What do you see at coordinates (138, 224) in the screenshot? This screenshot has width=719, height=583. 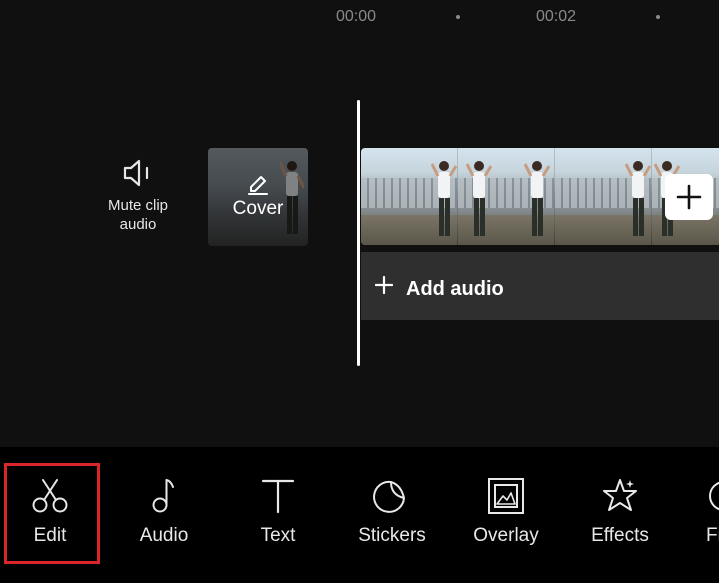 I see `mute-label-line2: audio` at bounding box center [138, 224].